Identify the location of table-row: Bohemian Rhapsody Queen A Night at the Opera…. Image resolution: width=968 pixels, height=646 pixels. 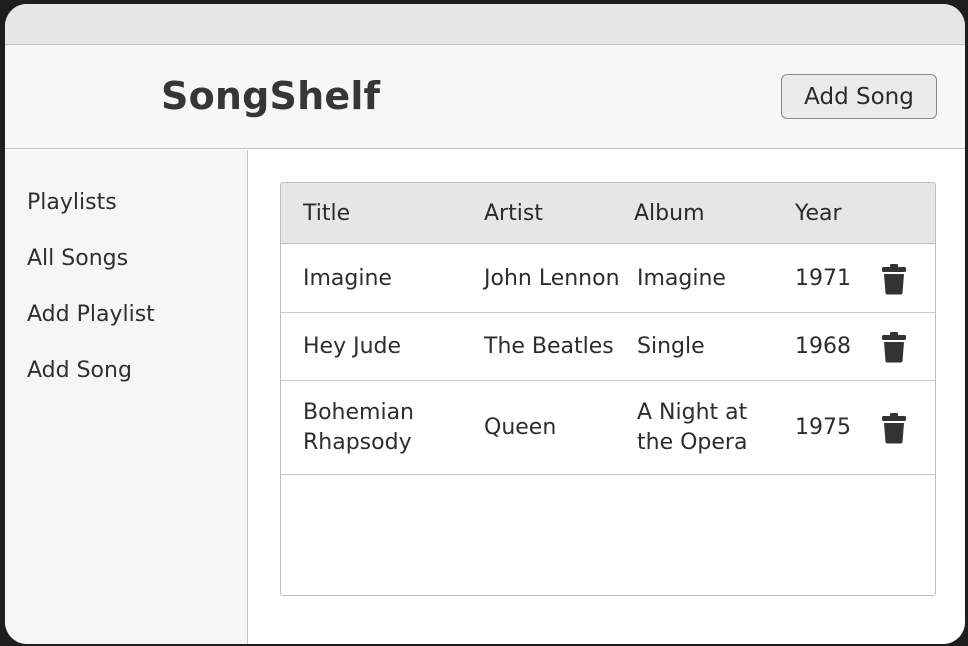
(608, 428).